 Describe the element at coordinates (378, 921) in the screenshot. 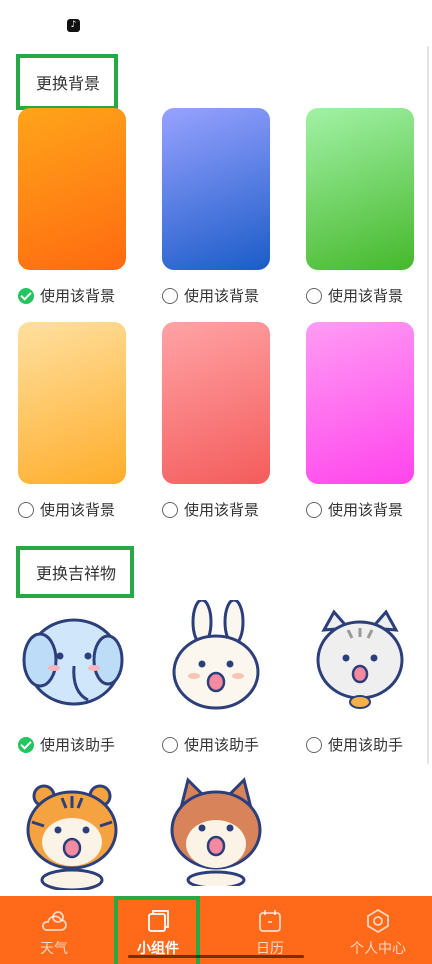

I see `profile-icon` at that location.